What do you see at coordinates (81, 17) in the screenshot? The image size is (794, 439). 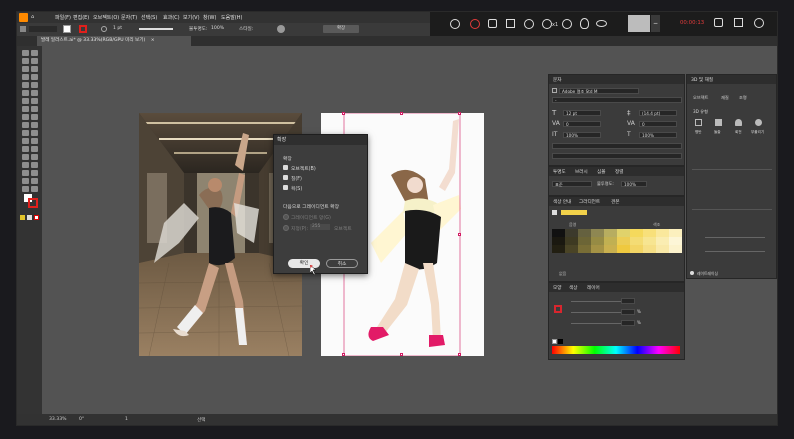 I see `menu-edit: 편집(E)` at bounding box center [81, 17].